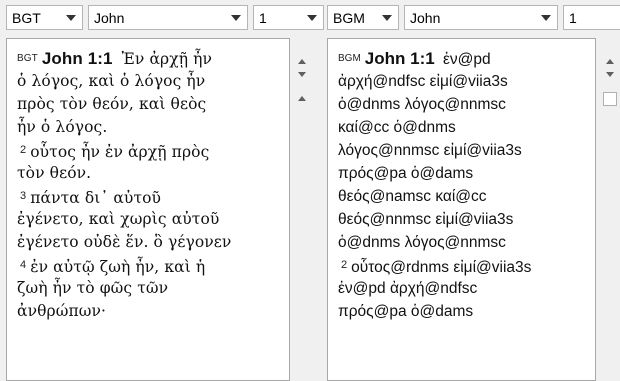 Image resolution: width=620 pixels, height=381 pixels. Describe the element at coordinates (426, 219) in the screenshot. I see `verse-text: θεός@nnmsc εἰμί@viia3s` at that location.